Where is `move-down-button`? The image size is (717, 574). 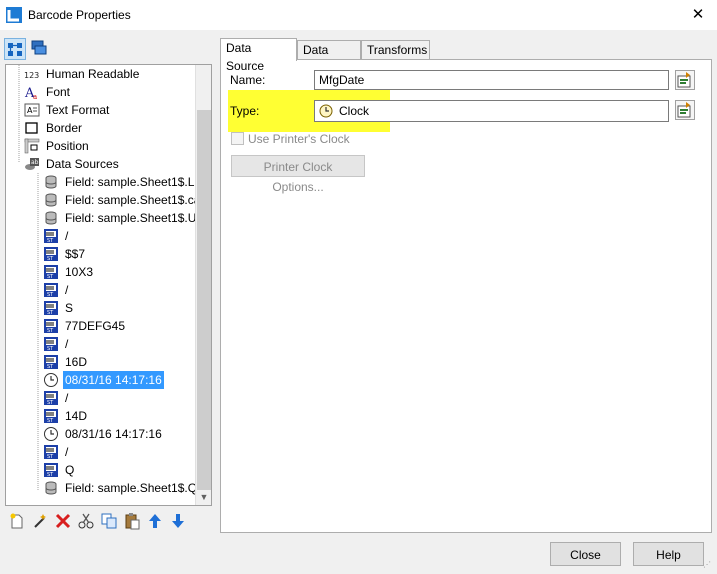
move-down-button is located at coordinates (178, 521).